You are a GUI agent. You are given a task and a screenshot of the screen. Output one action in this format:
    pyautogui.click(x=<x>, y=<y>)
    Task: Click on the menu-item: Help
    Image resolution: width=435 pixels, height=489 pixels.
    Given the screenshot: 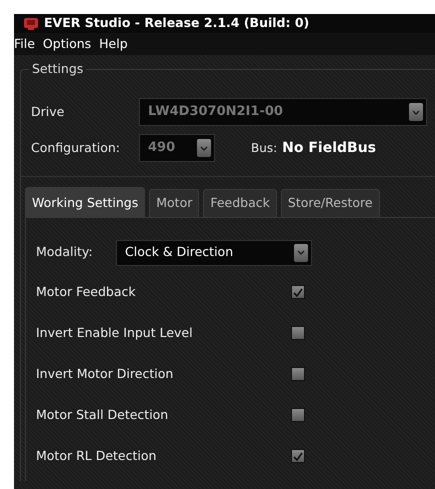 What is the action you would take?
    pyautogui.click(x=115, y=44)
    